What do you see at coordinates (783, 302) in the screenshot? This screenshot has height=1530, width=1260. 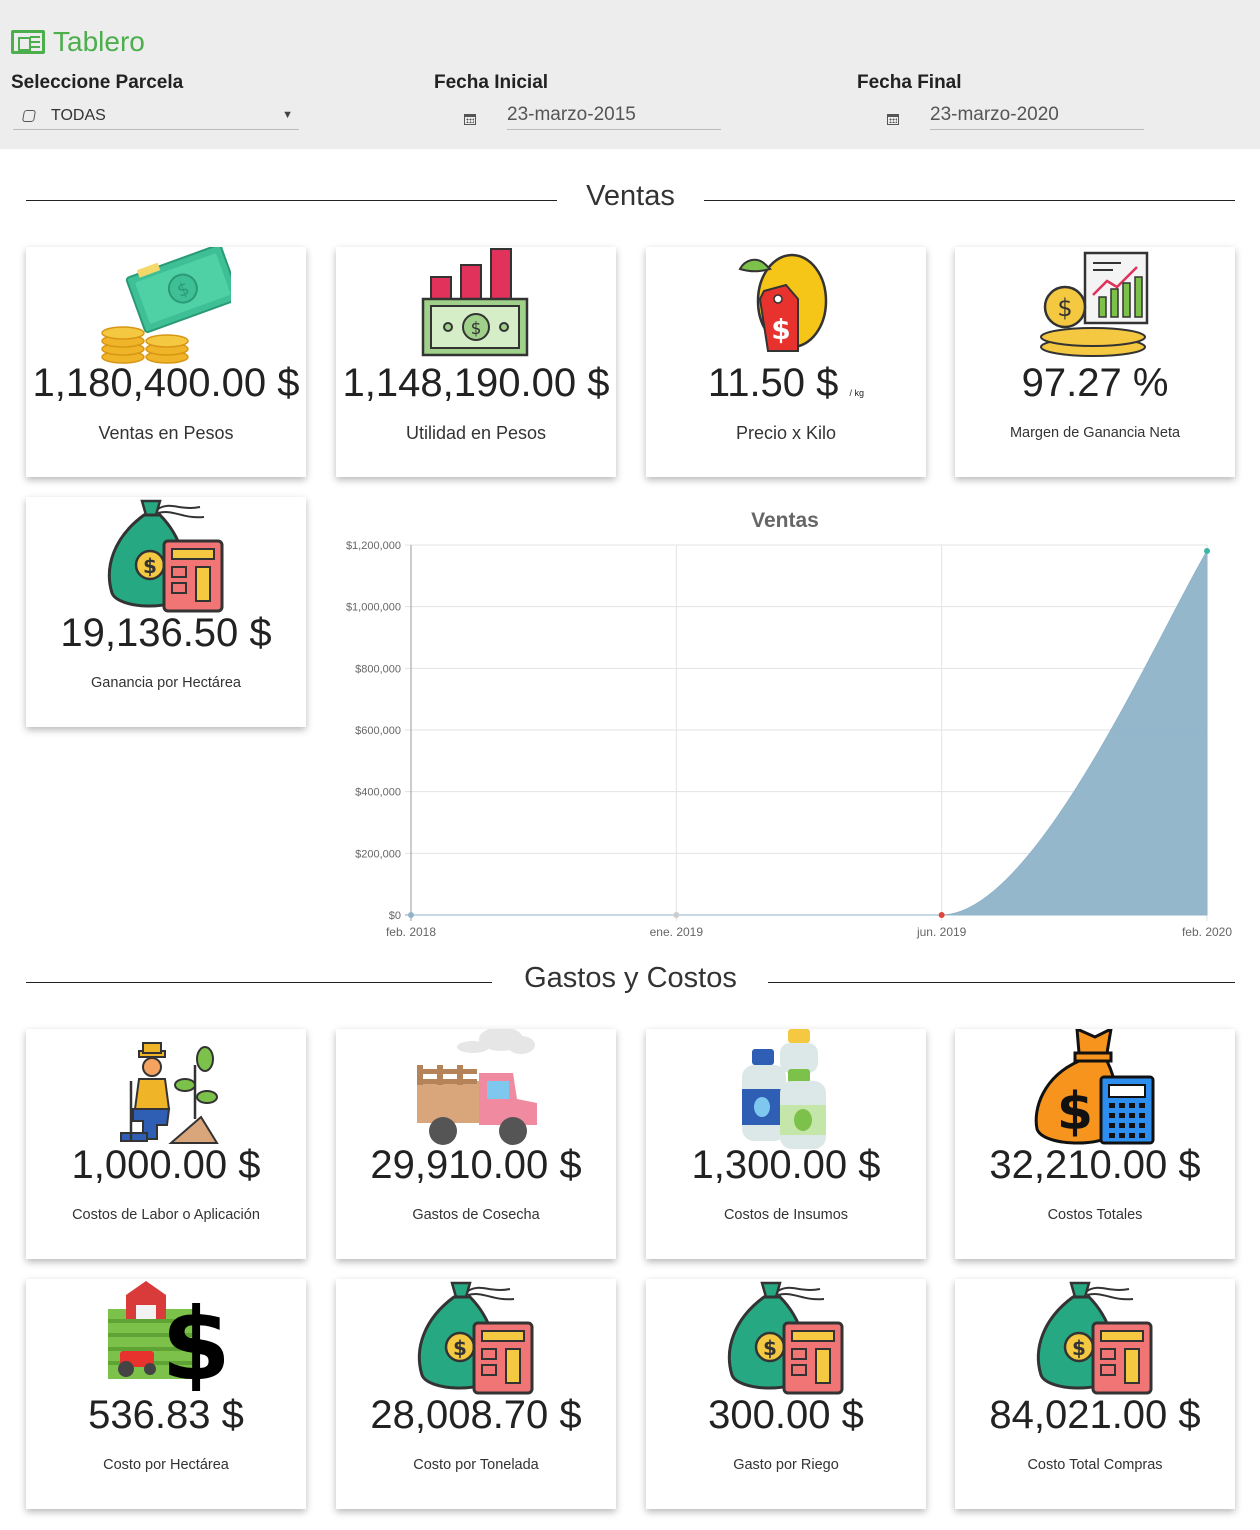 I see `lemon-price-icon: $` at bounding box center [783, 302].